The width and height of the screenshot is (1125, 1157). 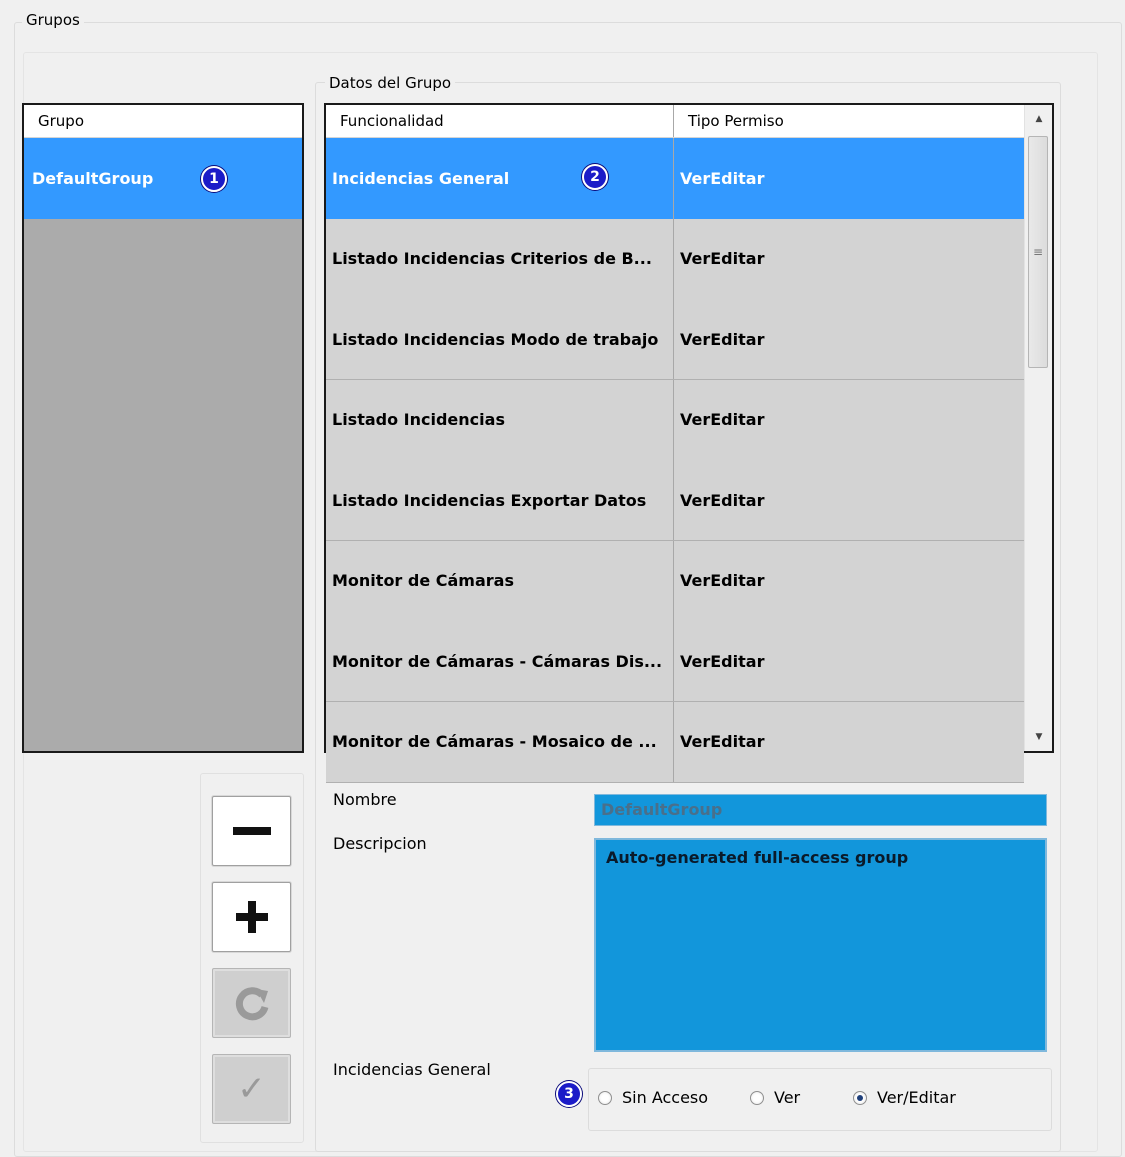 I want to click on add-group-button, so click(x=251, y=917).